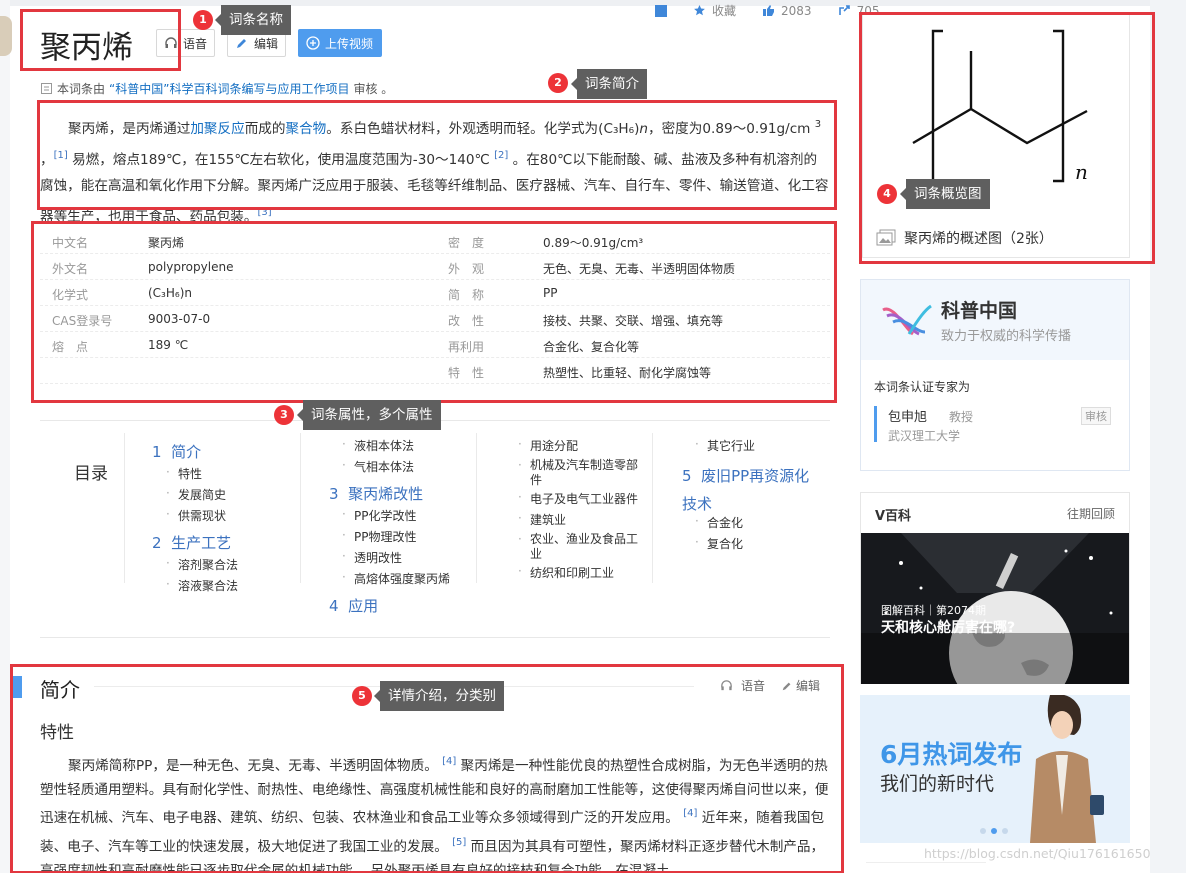 The height and width of the screenshot is (873, 1186). What do you see at coordinates (933, 610) in the screenshot?
I see `vbaike-issue: 图解百科｜第2074期` at bounding box center [933, 610].